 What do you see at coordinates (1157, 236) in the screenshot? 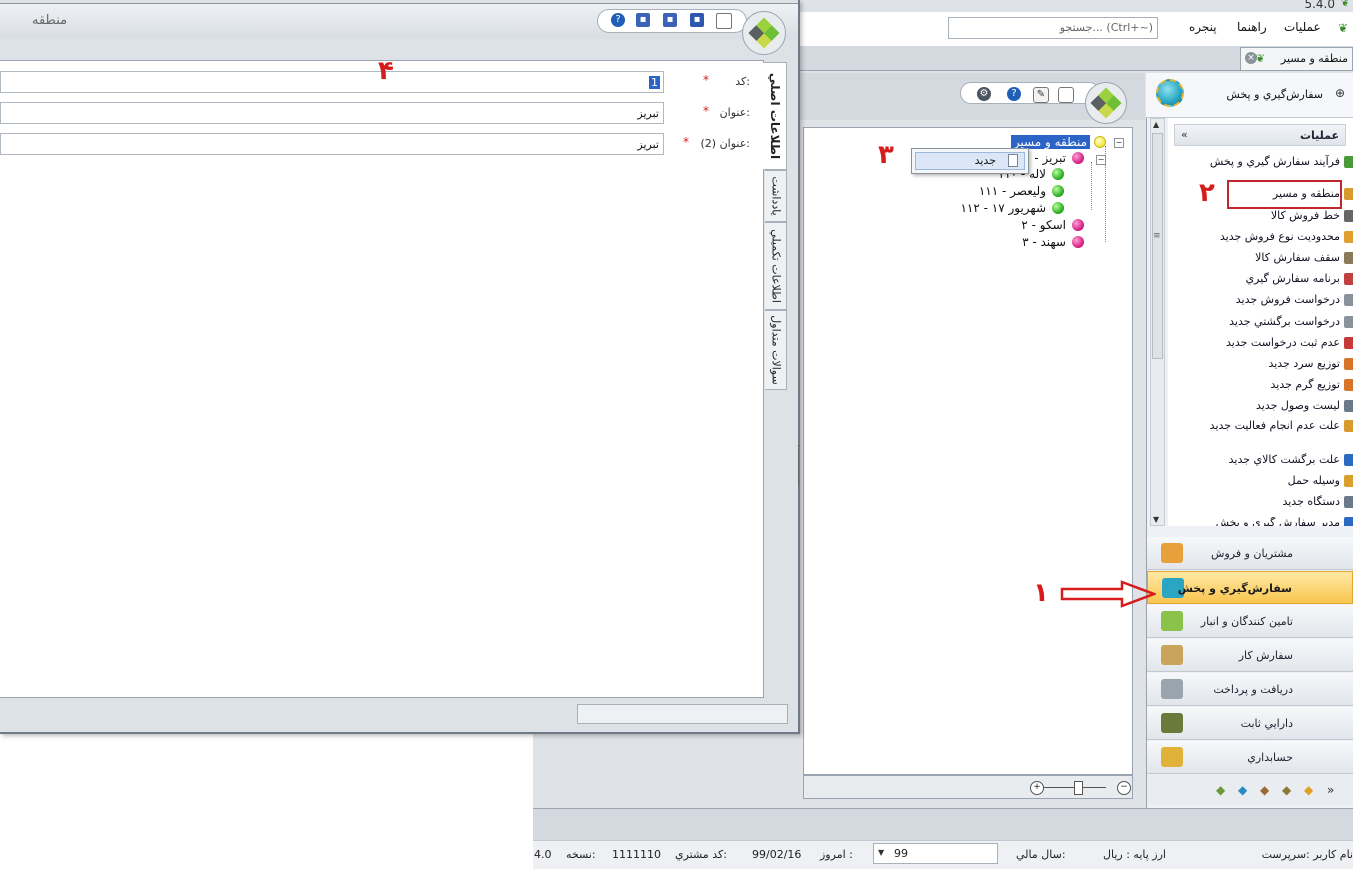
I see `grip-icon: ≡` at bounding box center [1157, 236].